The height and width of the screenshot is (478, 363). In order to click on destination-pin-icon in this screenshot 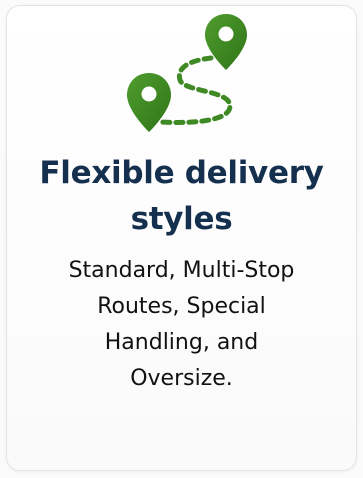, I will do `click(226, 42)`.